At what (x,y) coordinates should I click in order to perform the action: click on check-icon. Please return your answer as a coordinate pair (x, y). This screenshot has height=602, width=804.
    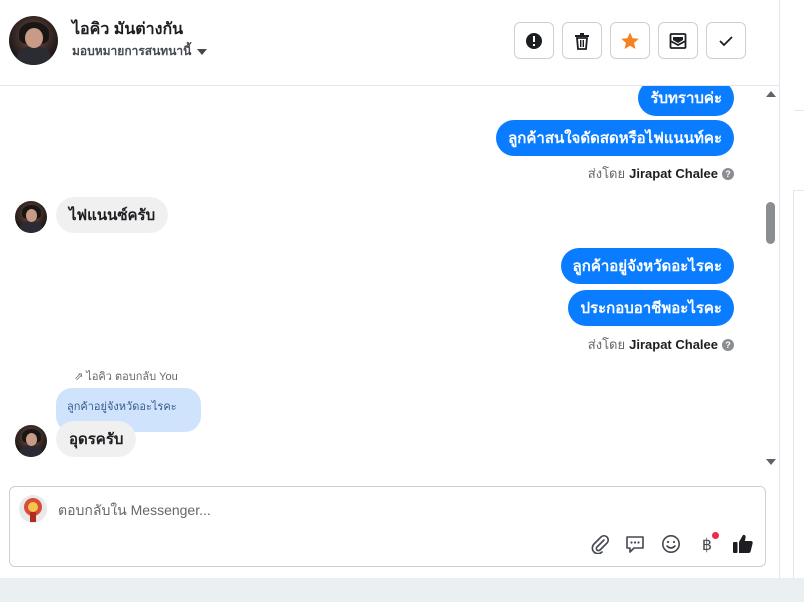
    Looking at the image, I should click on (726, 40).